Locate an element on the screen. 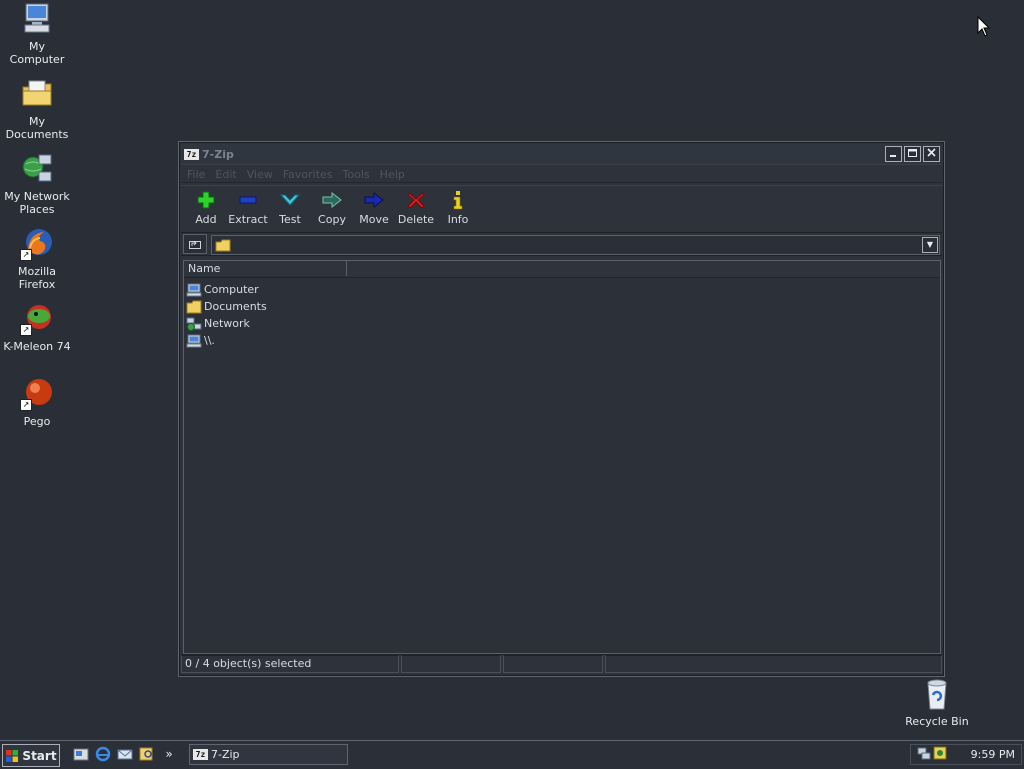 This screenshot has height=769, width=1024. maximize-icon is located at coordinates (912, 153).